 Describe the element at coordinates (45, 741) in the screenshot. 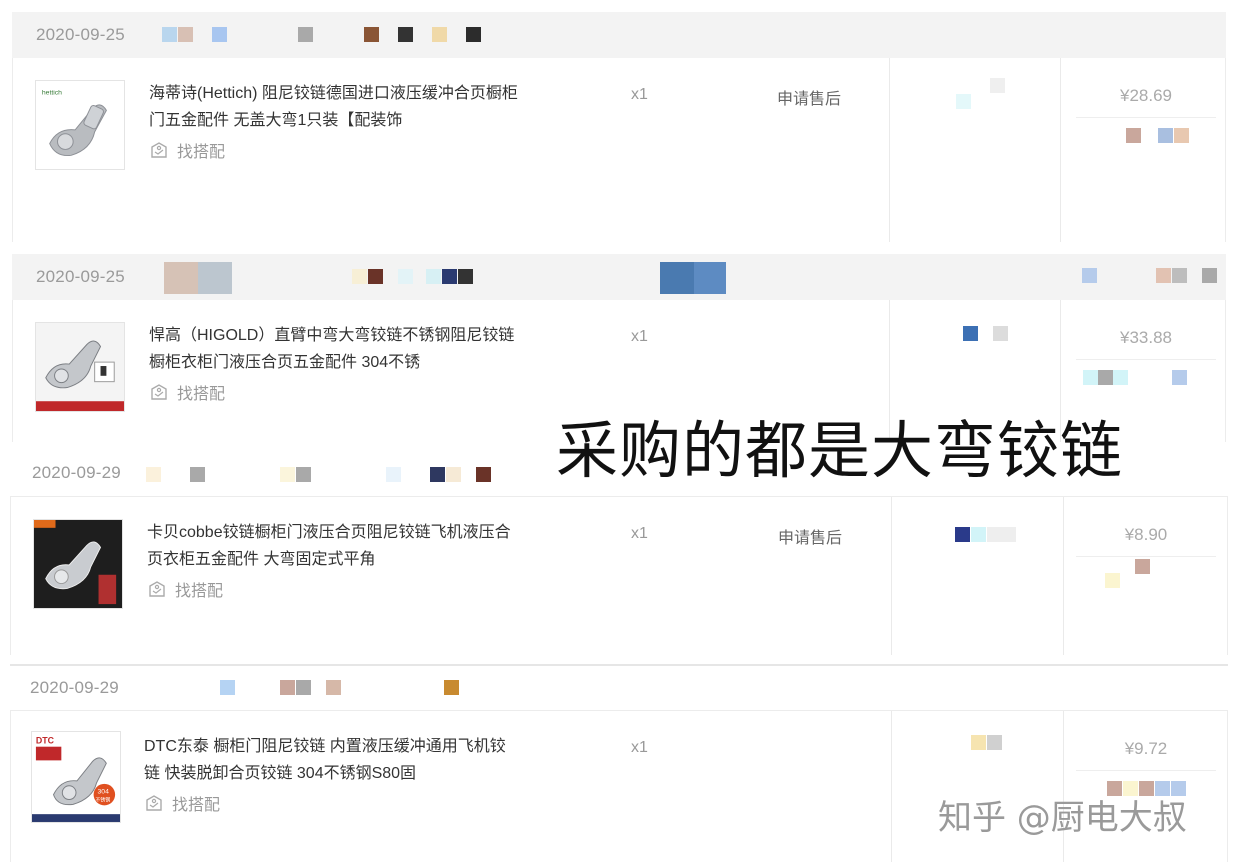

I see `svg-text: DTC` at that location.